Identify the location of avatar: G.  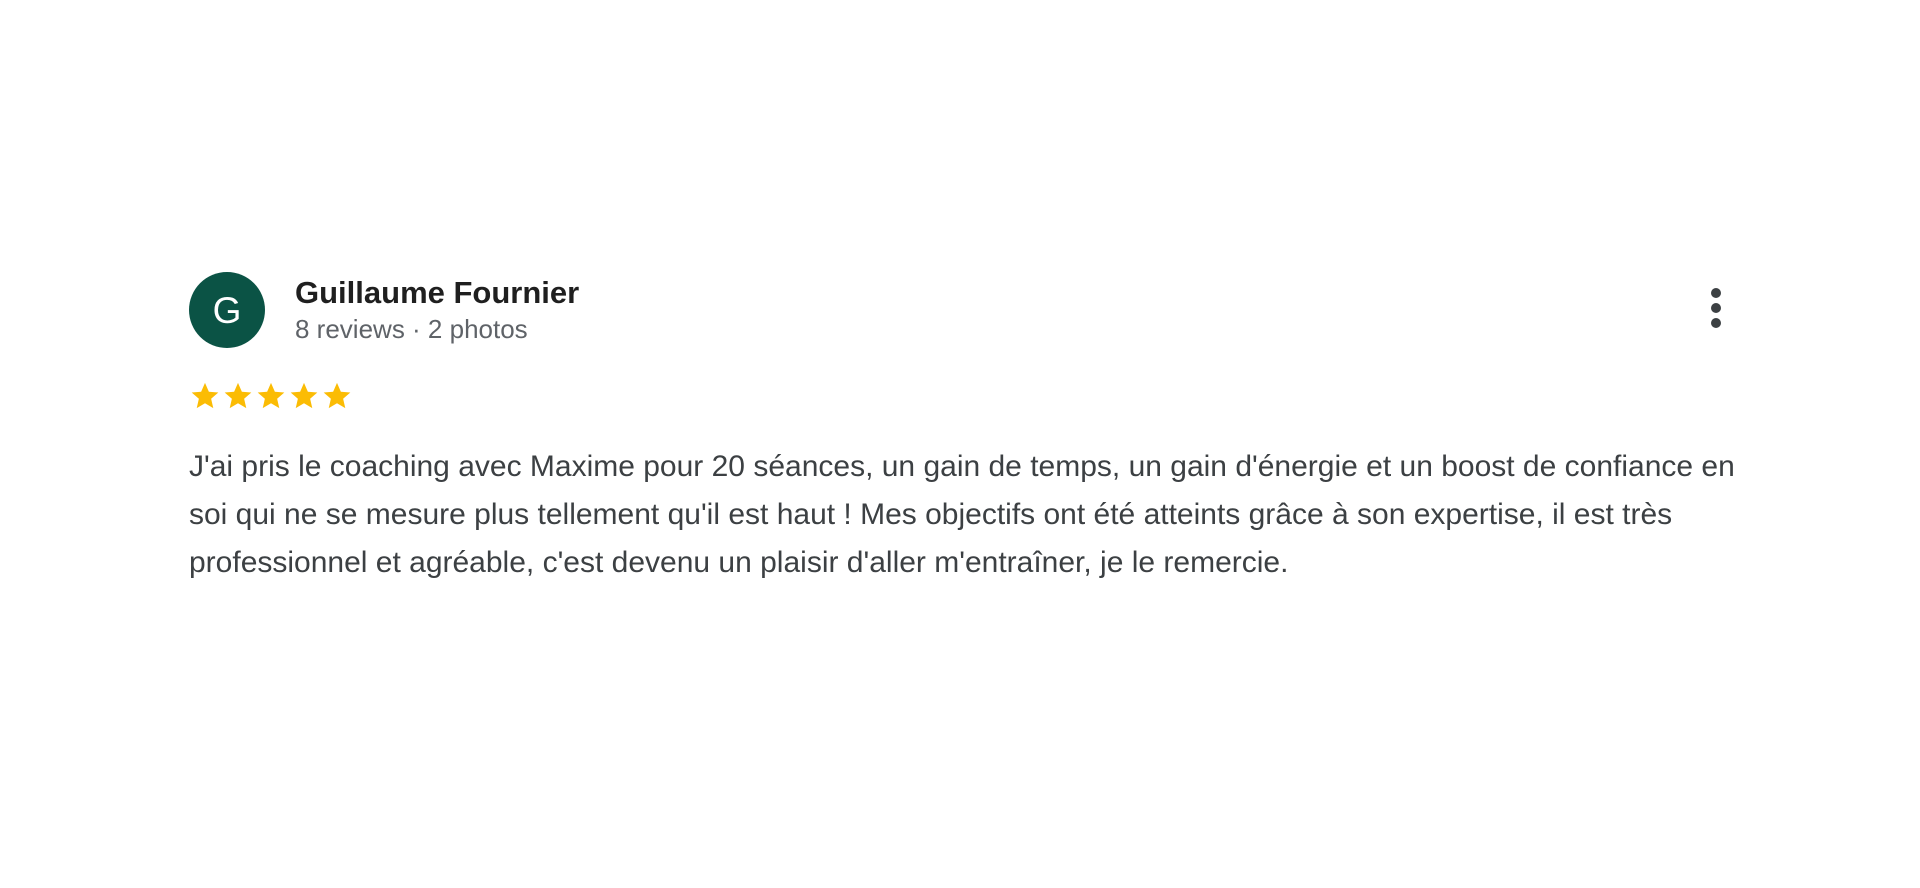
(227, 310).